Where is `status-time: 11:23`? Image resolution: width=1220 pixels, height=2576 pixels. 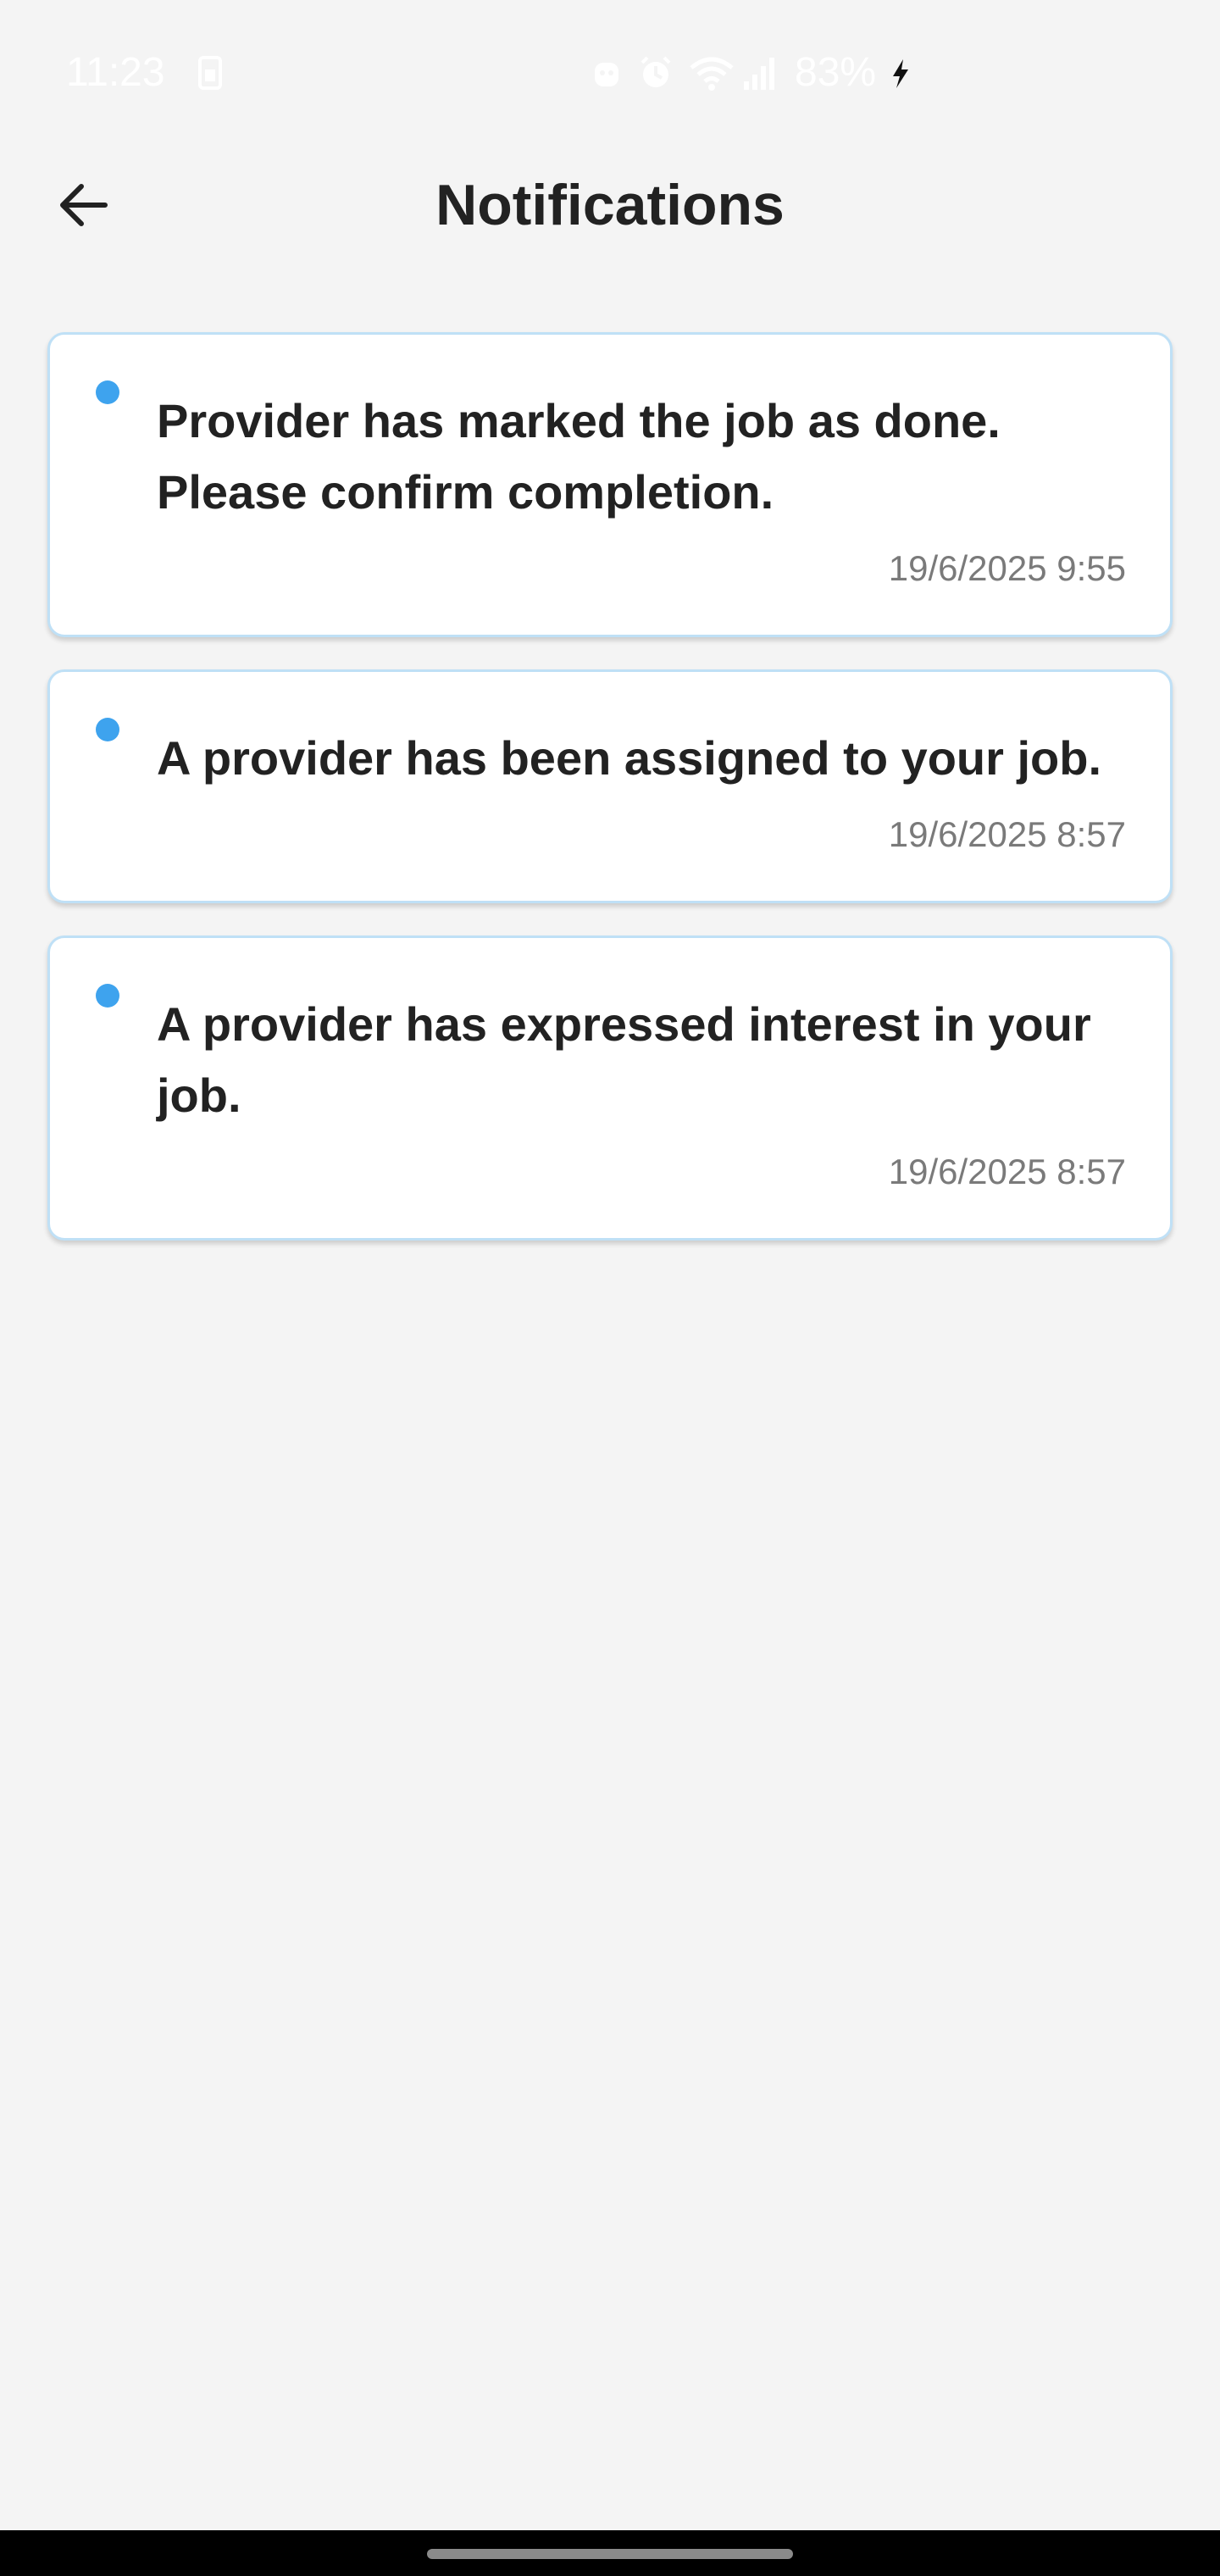 status-time: 11:23 is located at coordinates (115, 72).